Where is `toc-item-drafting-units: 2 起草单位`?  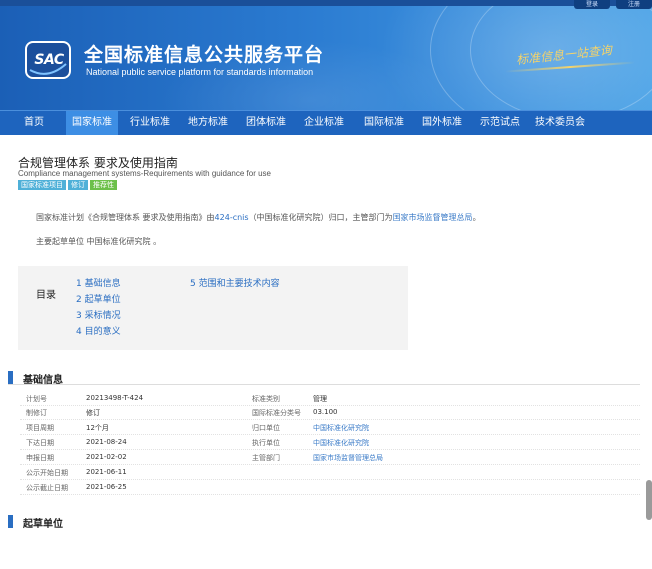
toc-item-drafting-units: 2 起草单位 is located at coordinates (98, 298).